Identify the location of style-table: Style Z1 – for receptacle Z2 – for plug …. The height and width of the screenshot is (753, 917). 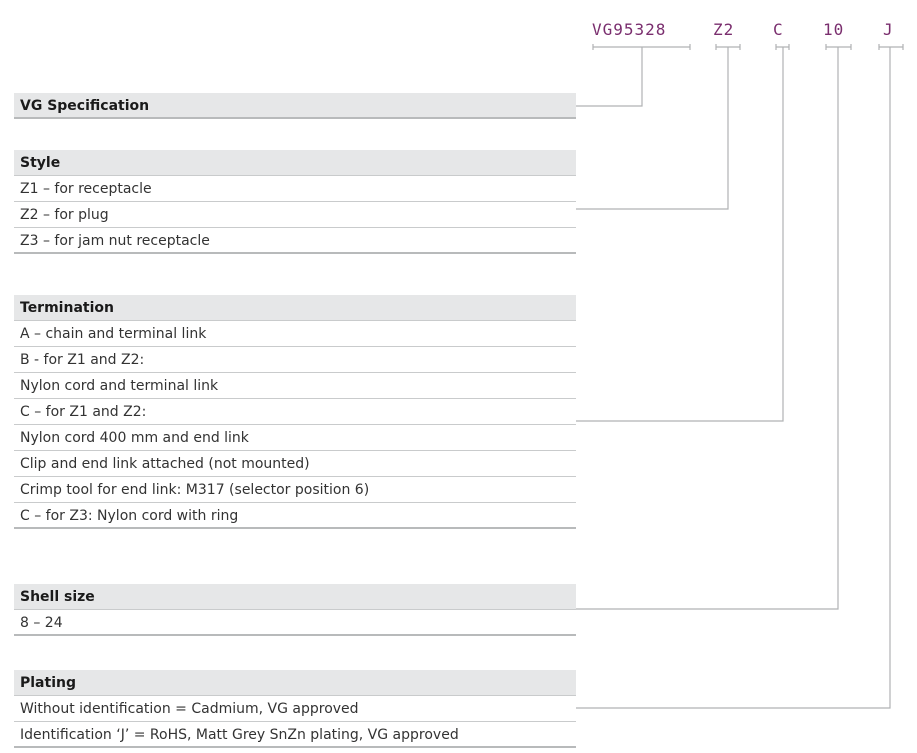
(295, 202).